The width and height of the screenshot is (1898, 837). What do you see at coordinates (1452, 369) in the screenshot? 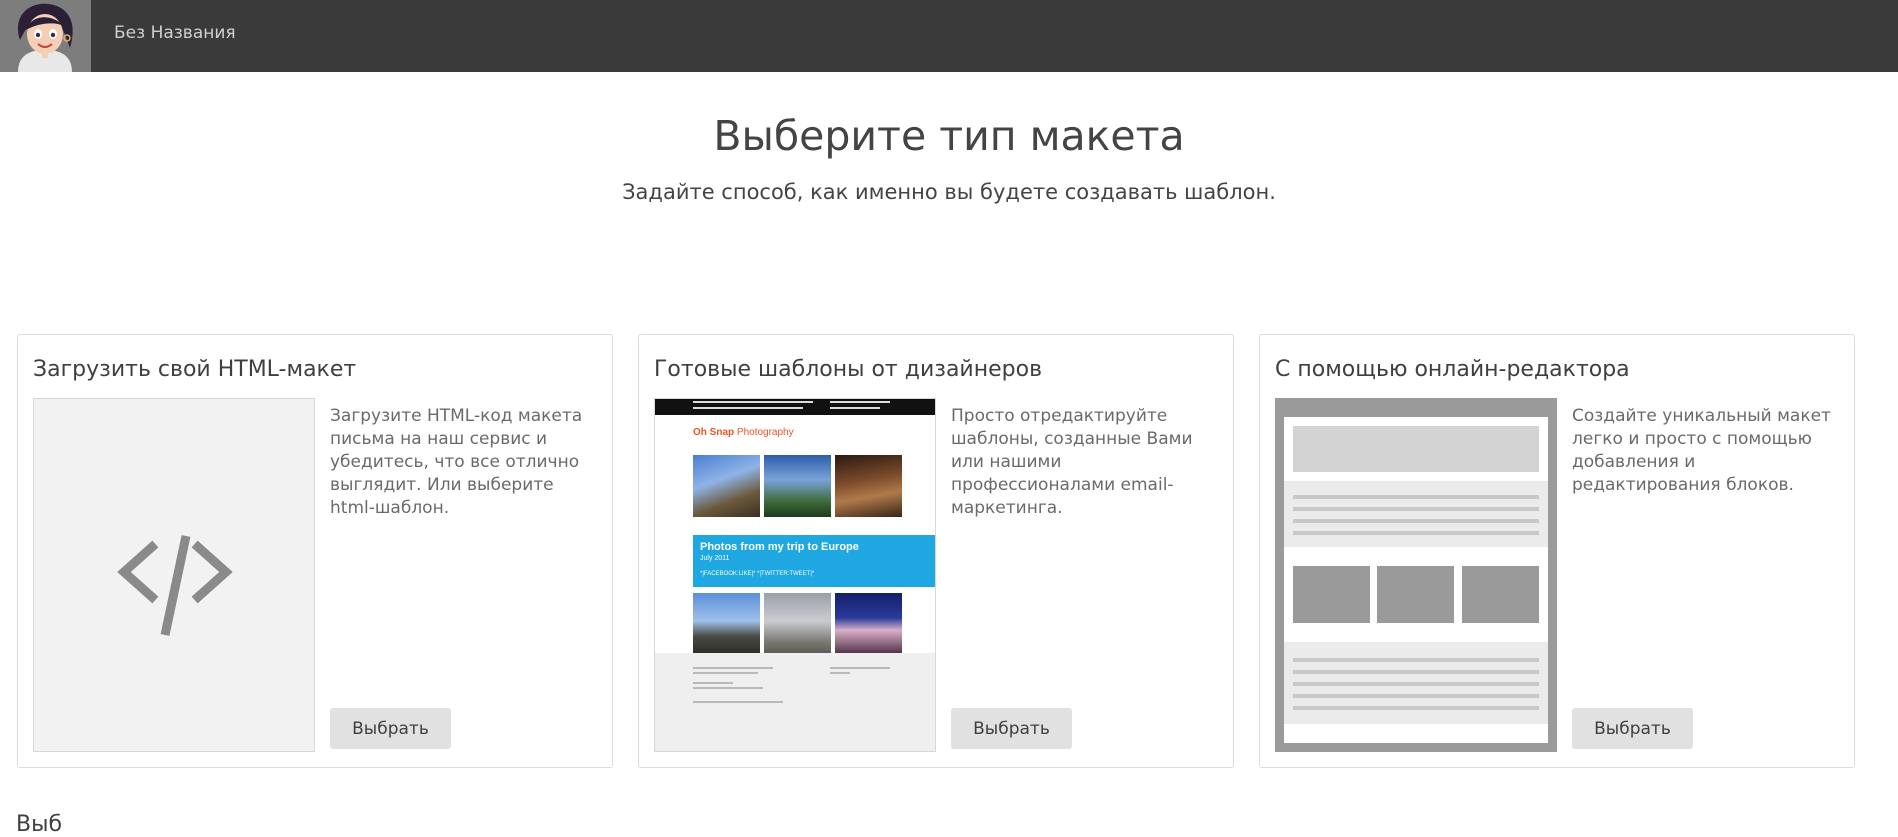
I see `card-title: С помощью онлайн-редактора` at bounding box center [1452, 369].